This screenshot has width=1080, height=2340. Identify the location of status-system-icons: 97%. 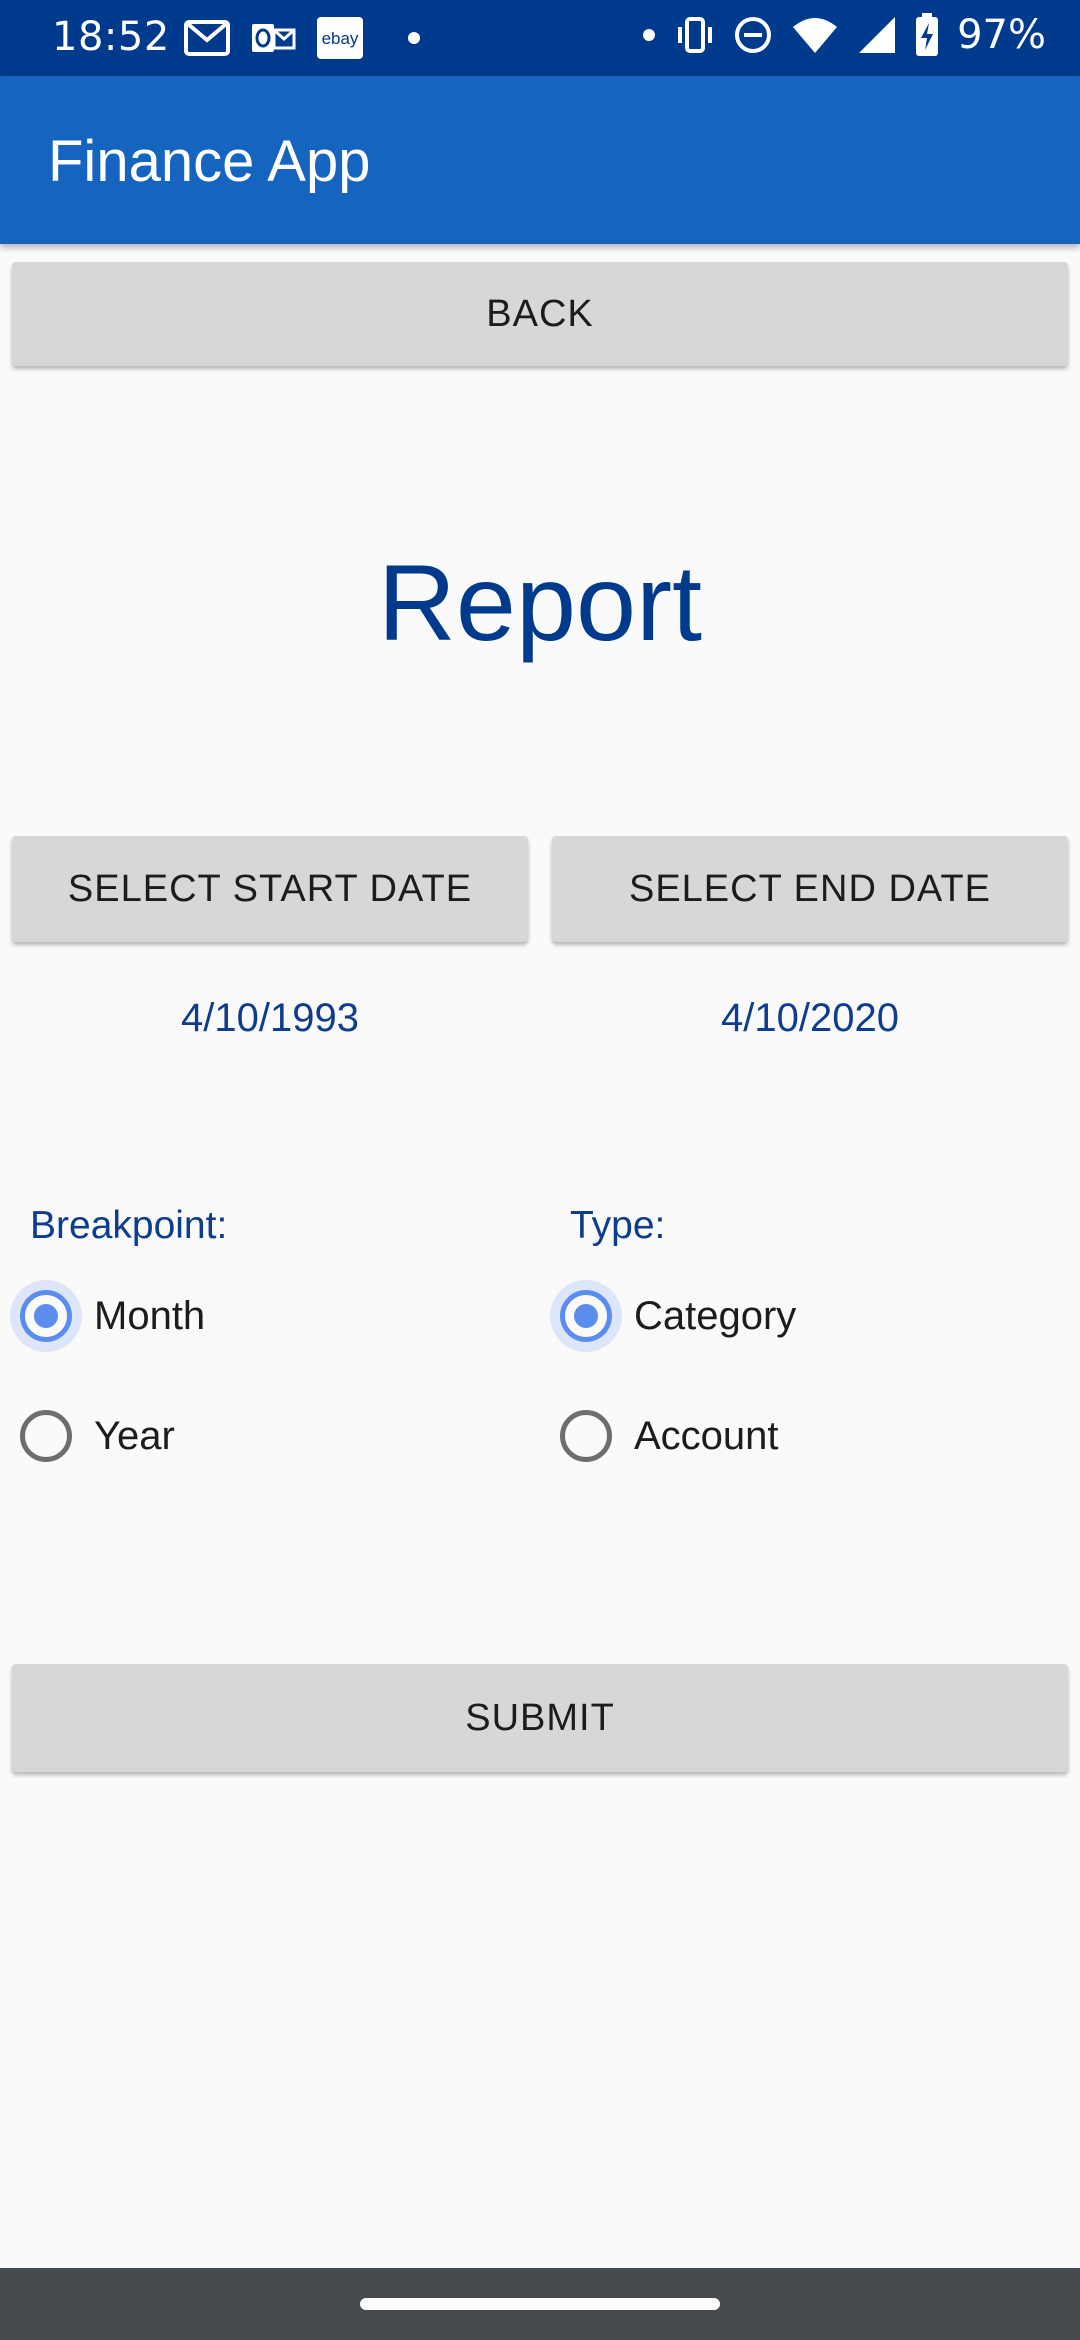
(843, 35).